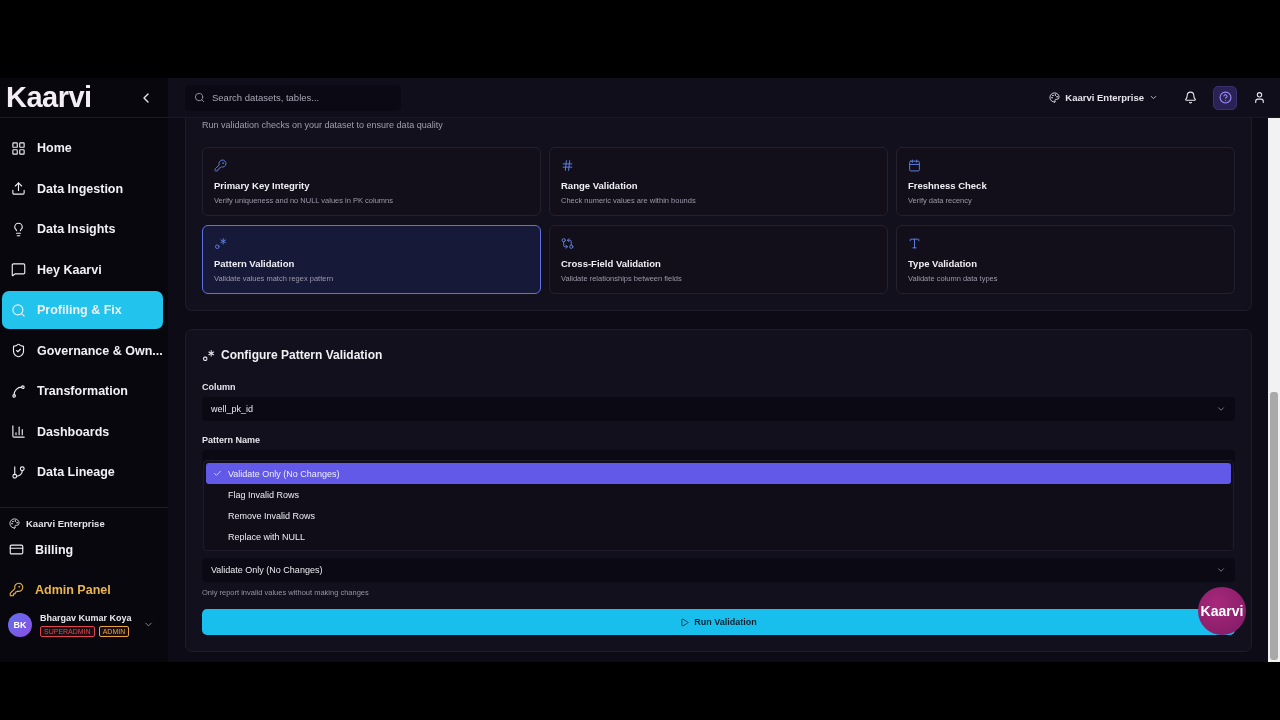  I want to click on lightbulb-icon, so click(18, 229).